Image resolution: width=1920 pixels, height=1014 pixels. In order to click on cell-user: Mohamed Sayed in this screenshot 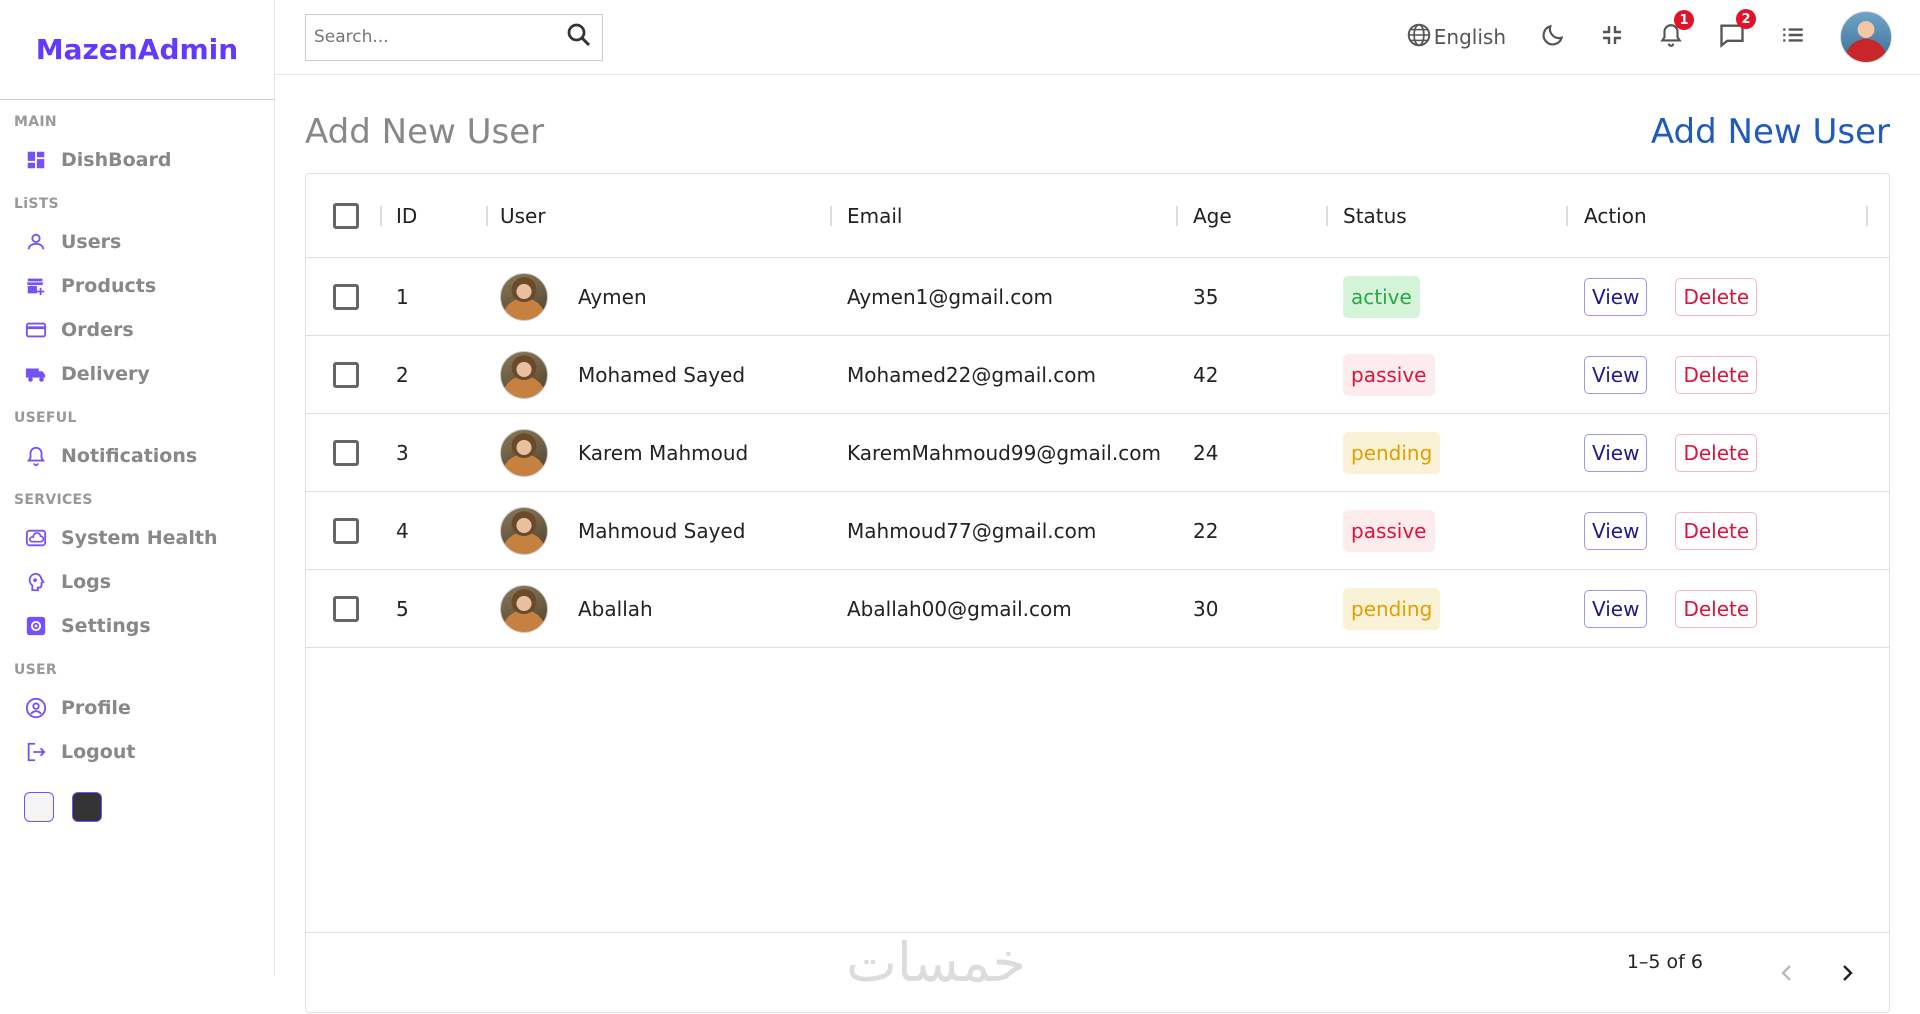, I will do `click(661, 374)`.